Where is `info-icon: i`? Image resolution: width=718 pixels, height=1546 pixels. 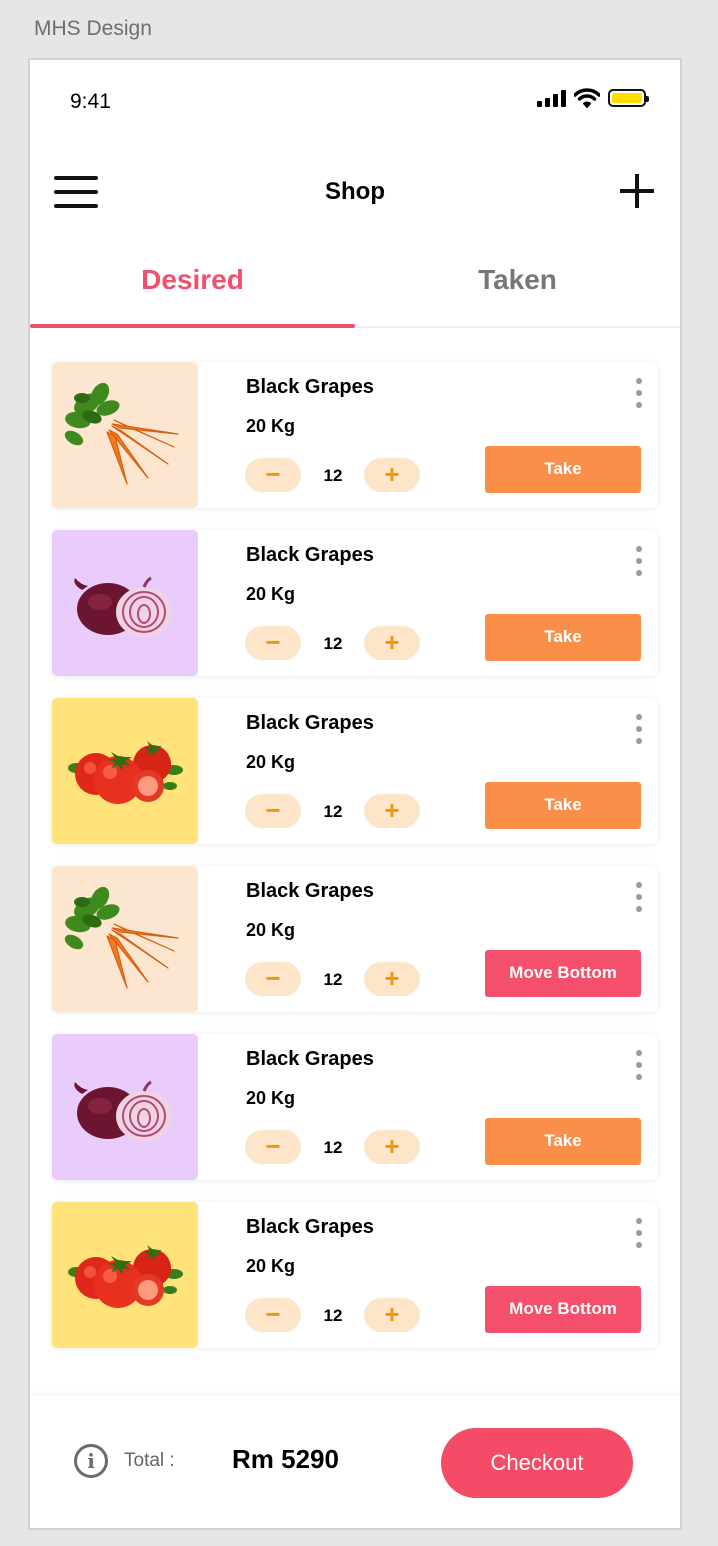
info-icon: i is located at coordinates (91, 1461).